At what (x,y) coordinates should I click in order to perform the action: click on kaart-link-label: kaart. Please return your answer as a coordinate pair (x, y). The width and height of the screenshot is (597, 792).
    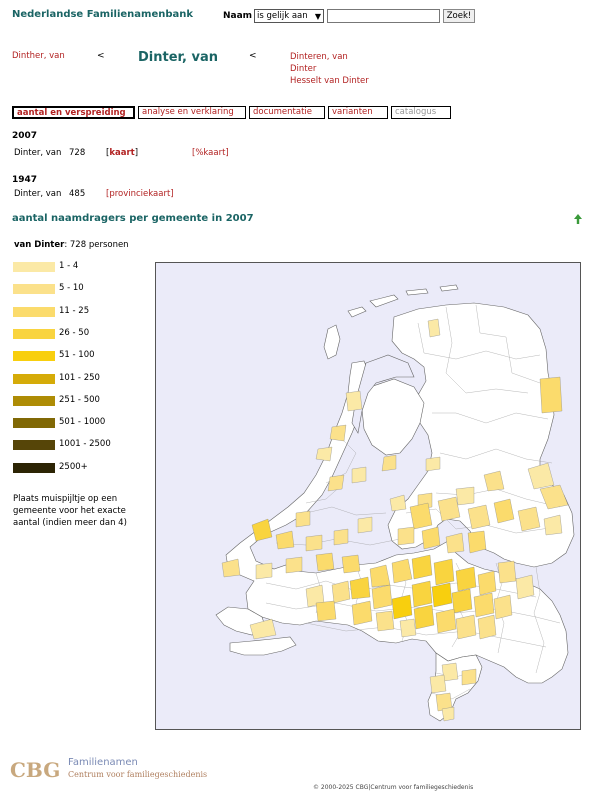
    Looking at the image, I should click on (122, 153).